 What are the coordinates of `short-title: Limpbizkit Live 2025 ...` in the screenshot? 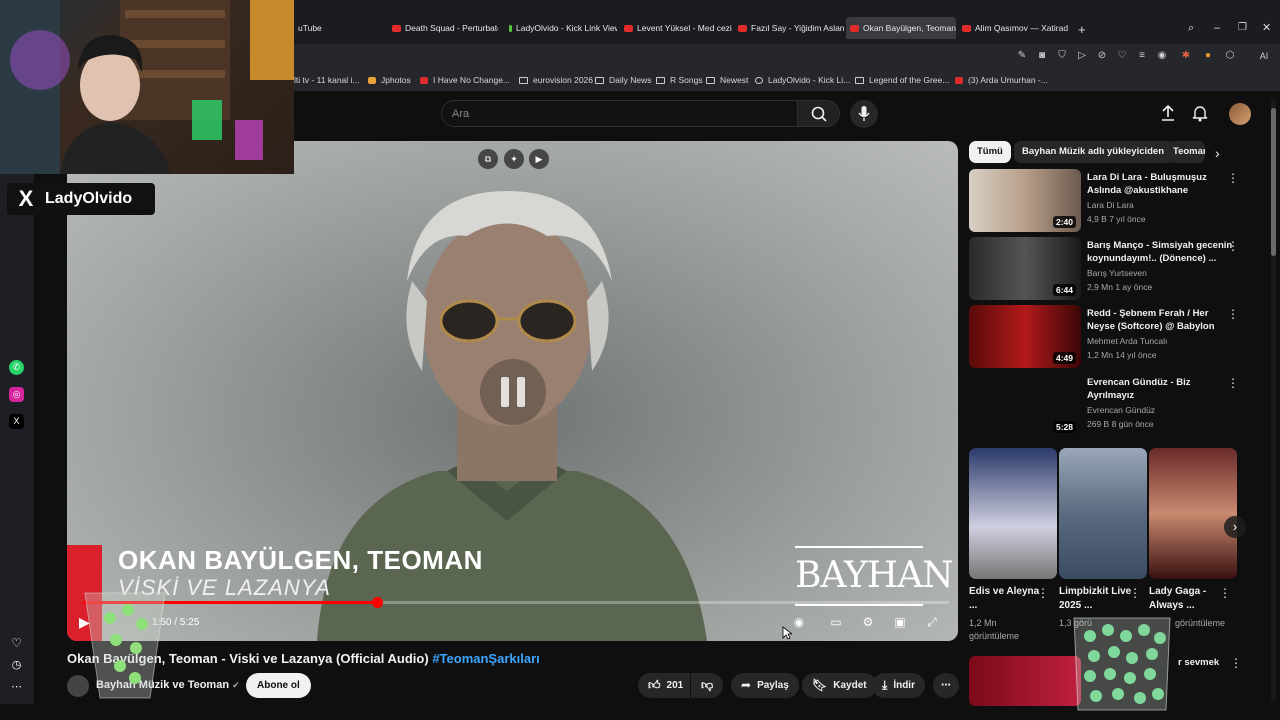 It's located at (1099, 599).